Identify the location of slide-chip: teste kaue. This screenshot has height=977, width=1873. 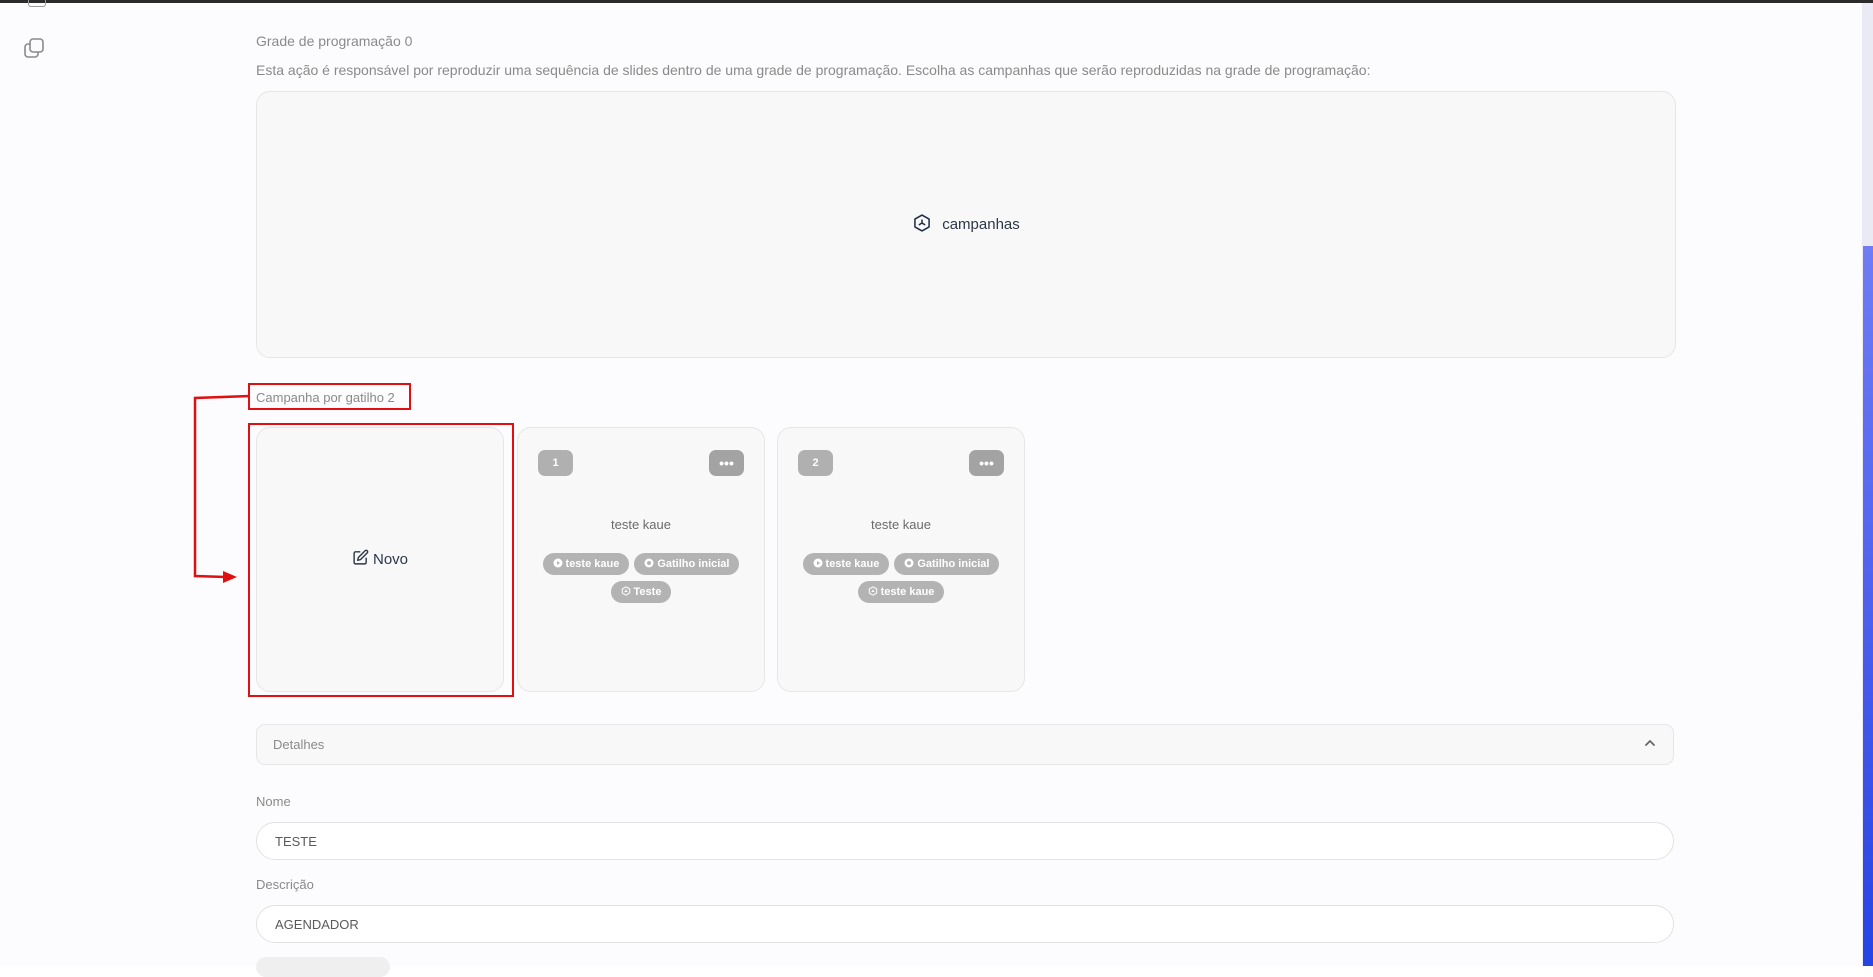
(901, 592).